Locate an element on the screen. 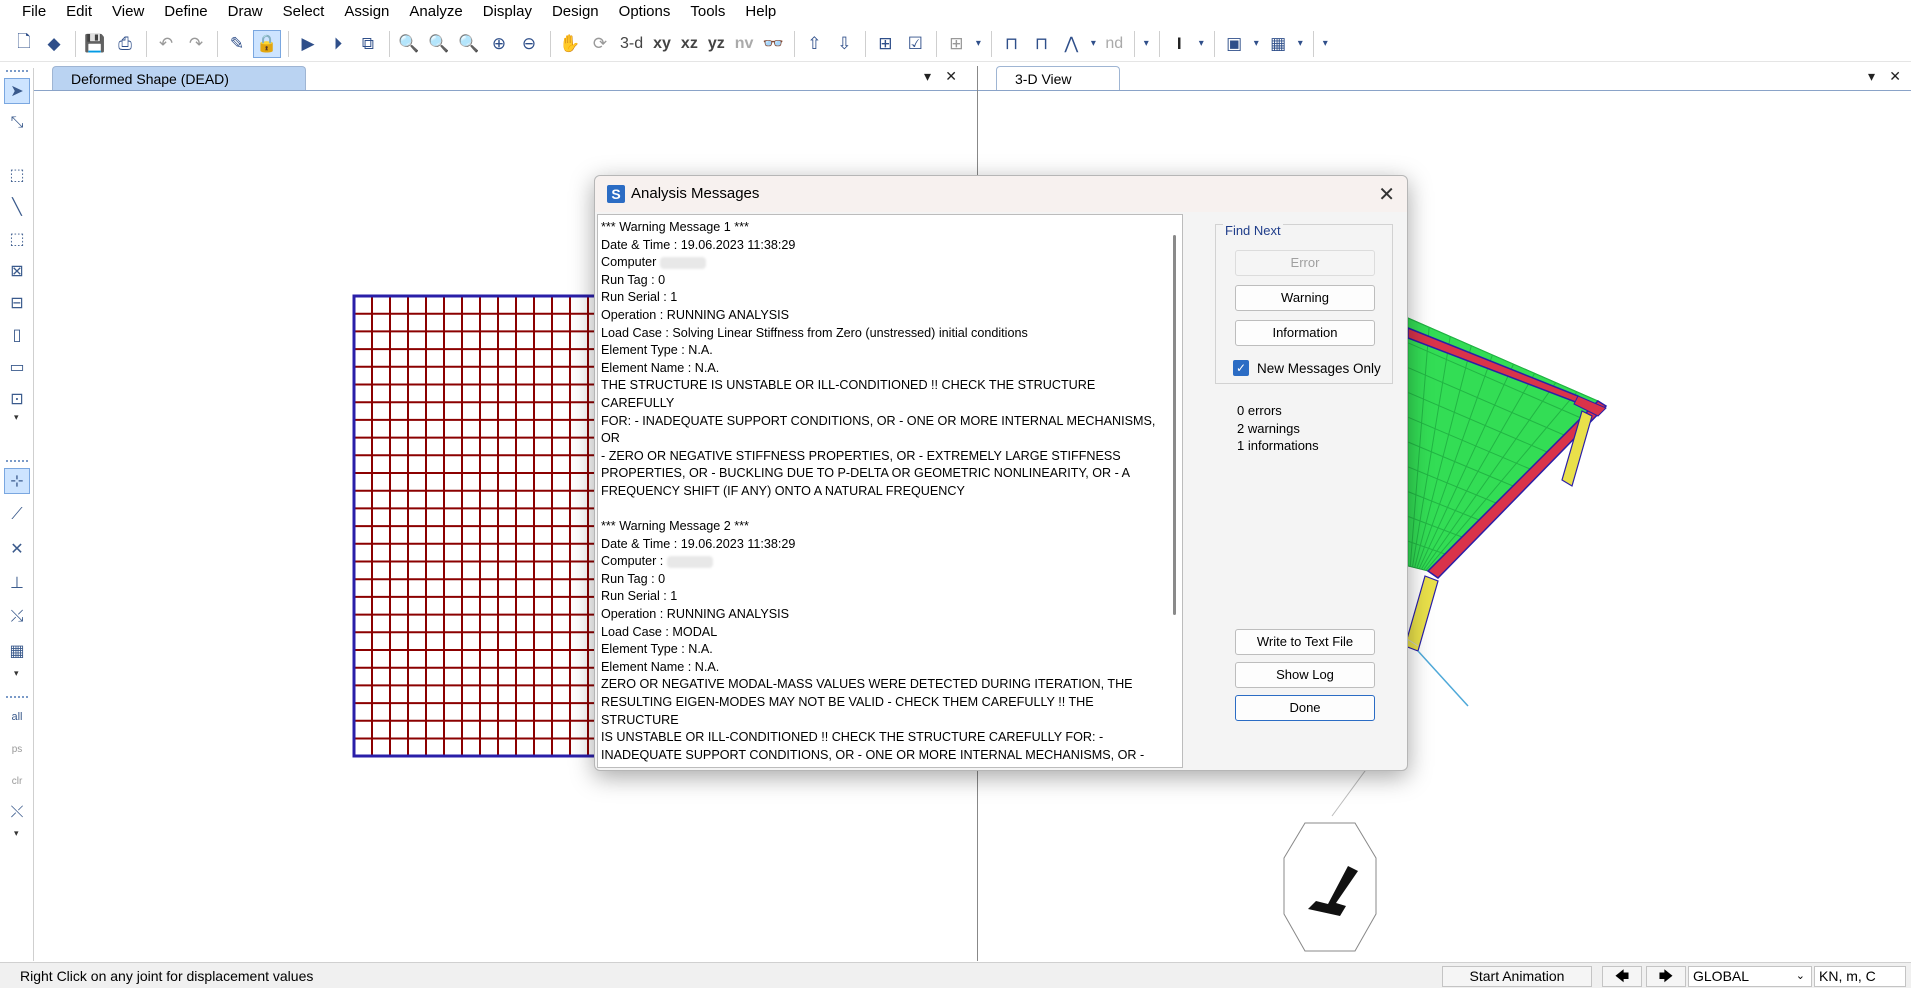  draw-portal-icon: ⊓ is located at coordinates (1041, 44).